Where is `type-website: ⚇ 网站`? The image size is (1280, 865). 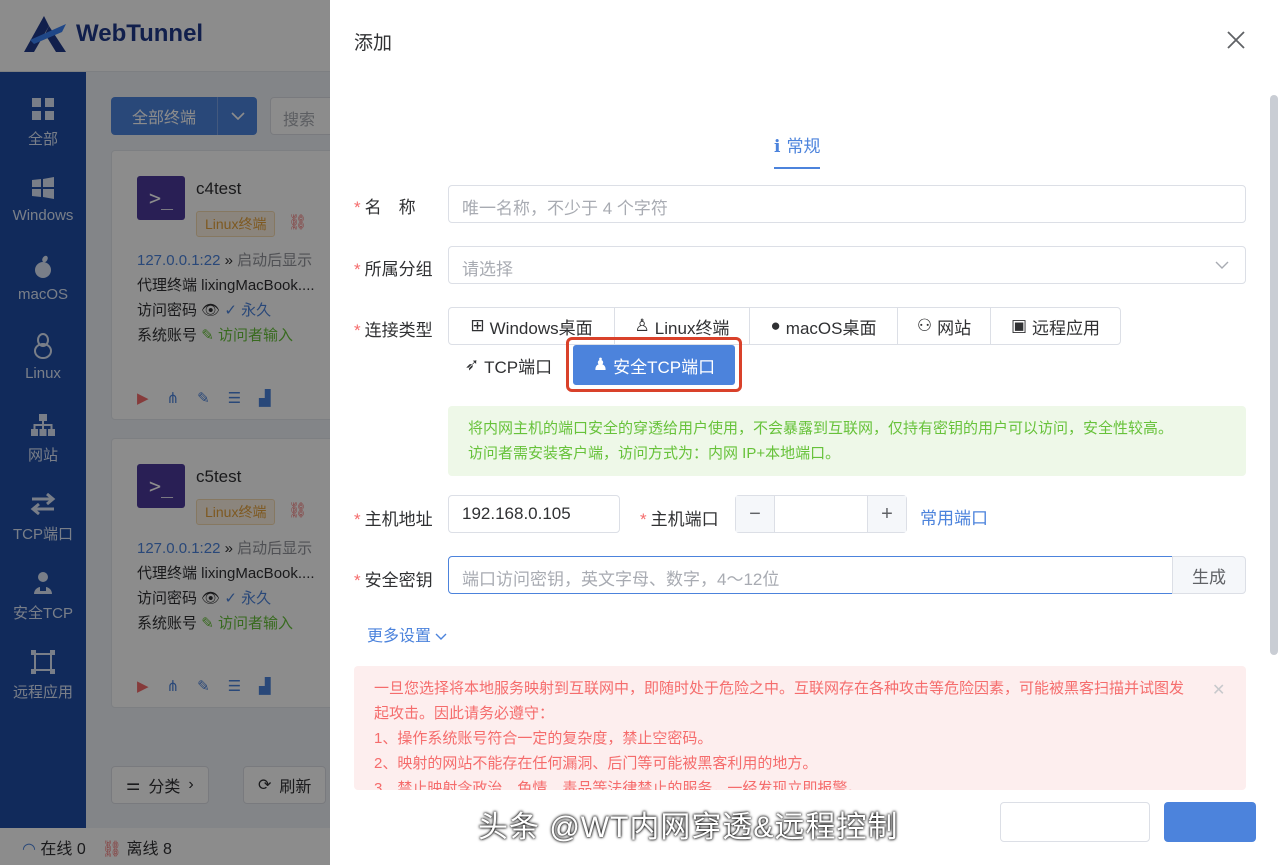 type-website: ⚇ 网站 is located at coordinates (944, 326).